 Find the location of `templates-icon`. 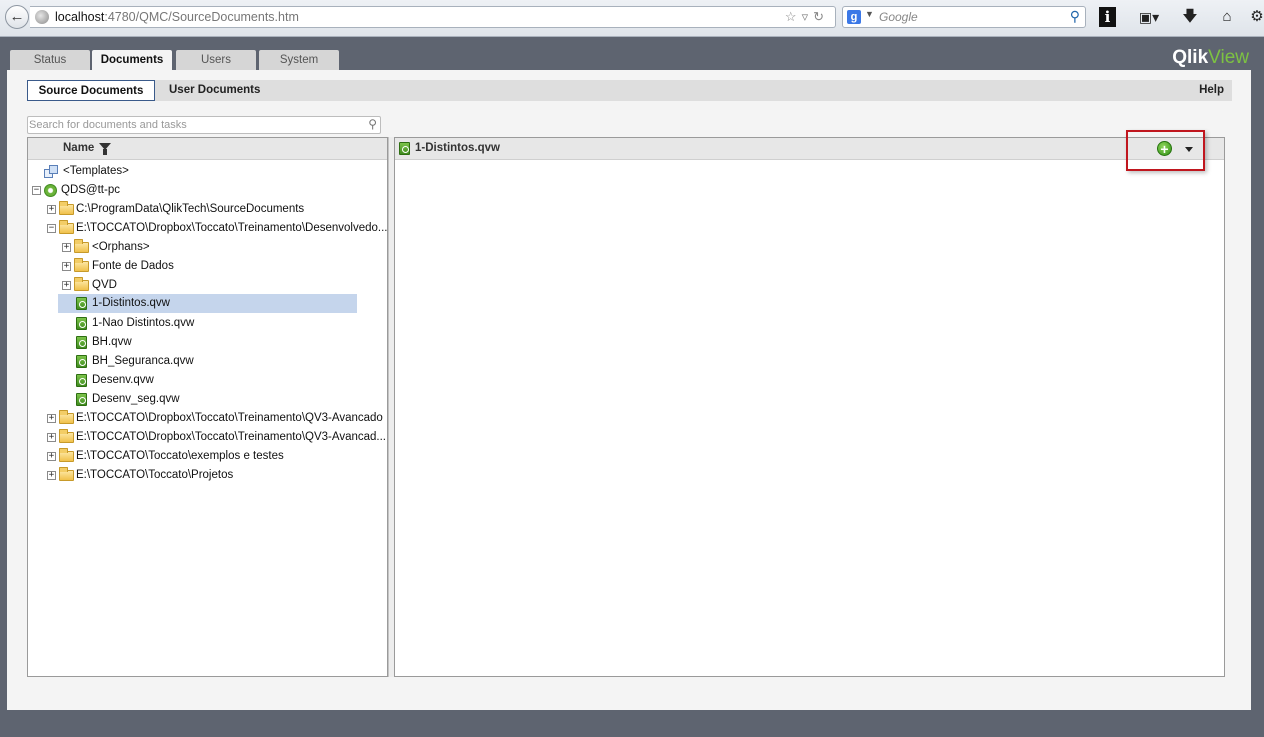

templates-icon is located at coordinates (51, 171).